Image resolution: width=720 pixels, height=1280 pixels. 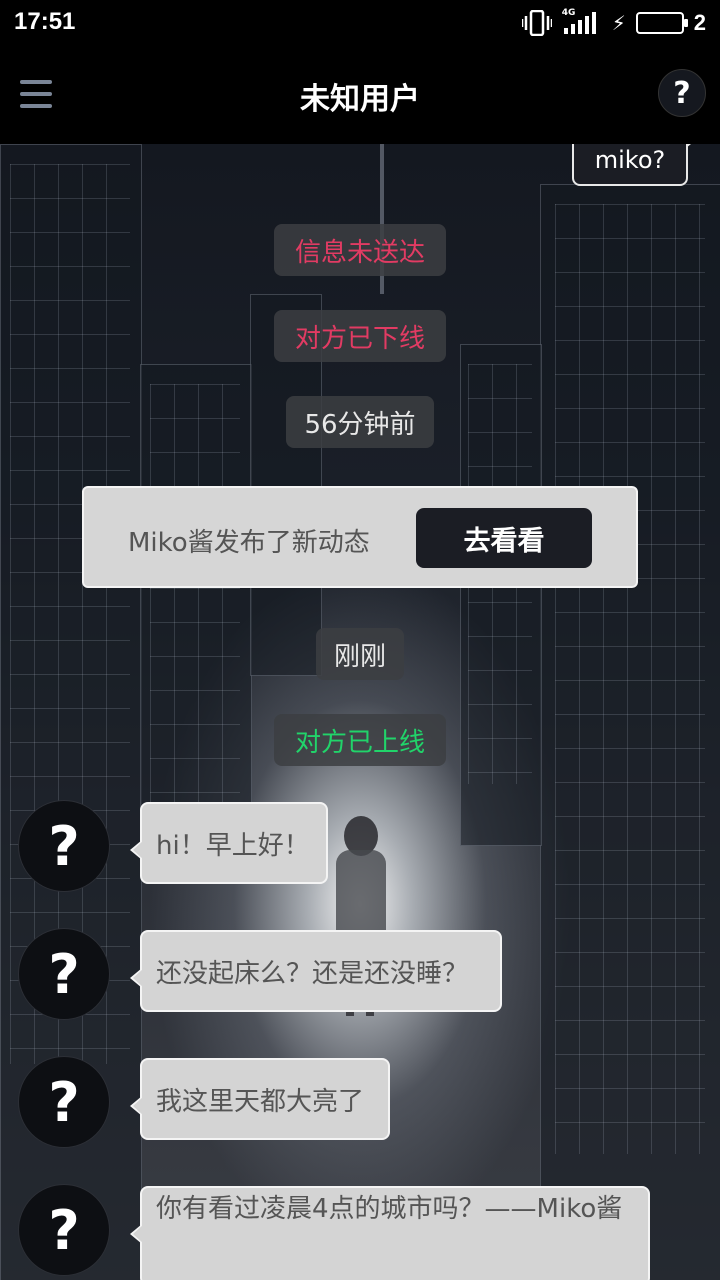 What do you see at coordinates (360, 422) in the screenshot?
I see `timestamp-56-min: 56分钟前` at bounding box center [360, 422].